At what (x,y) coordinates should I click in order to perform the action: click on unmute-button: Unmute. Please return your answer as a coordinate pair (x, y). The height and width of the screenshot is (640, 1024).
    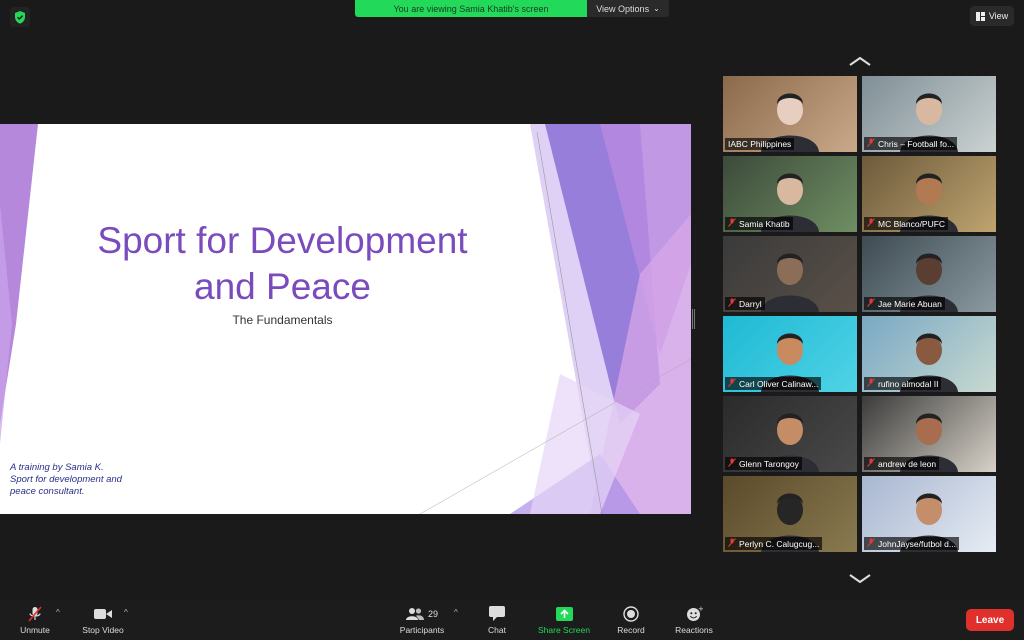
    Looking at the image, I should click on (35, 620).